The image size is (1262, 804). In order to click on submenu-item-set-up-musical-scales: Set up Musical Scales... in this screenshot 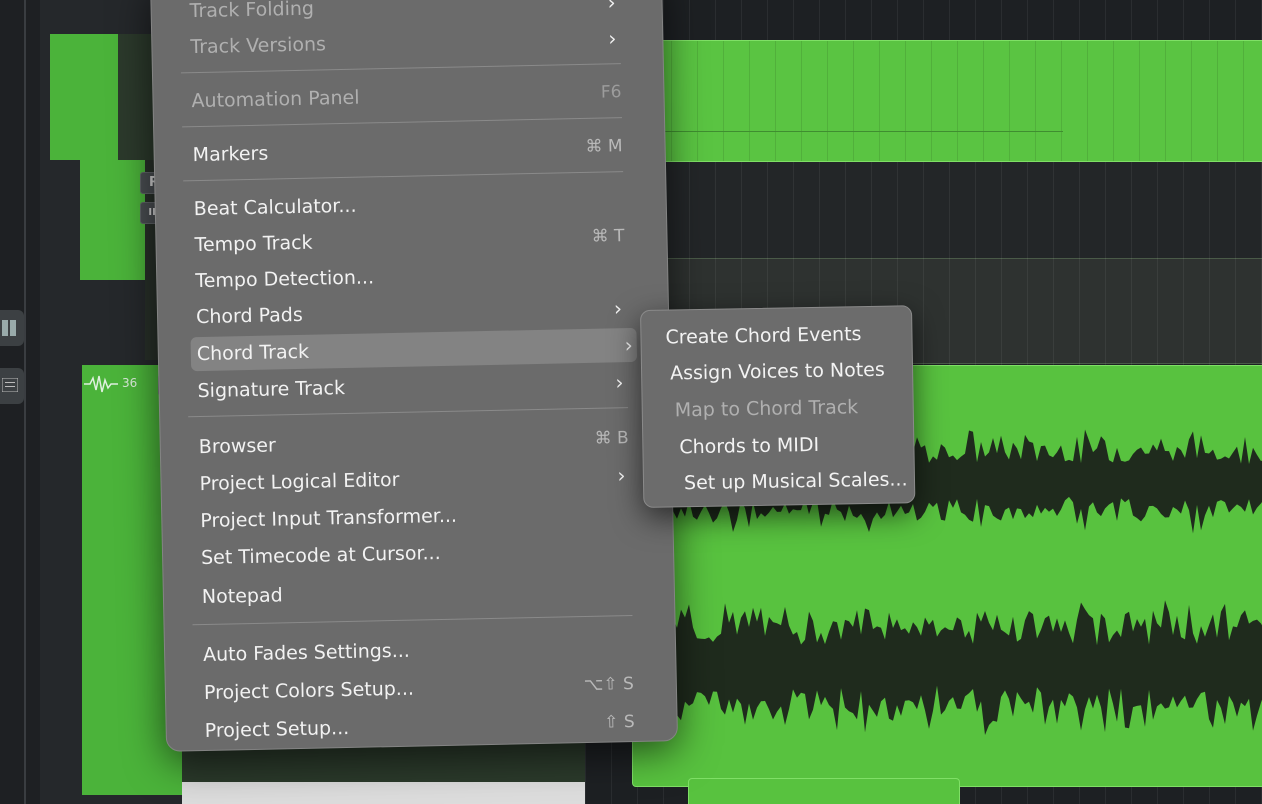, I will do `click(796, 481)`.